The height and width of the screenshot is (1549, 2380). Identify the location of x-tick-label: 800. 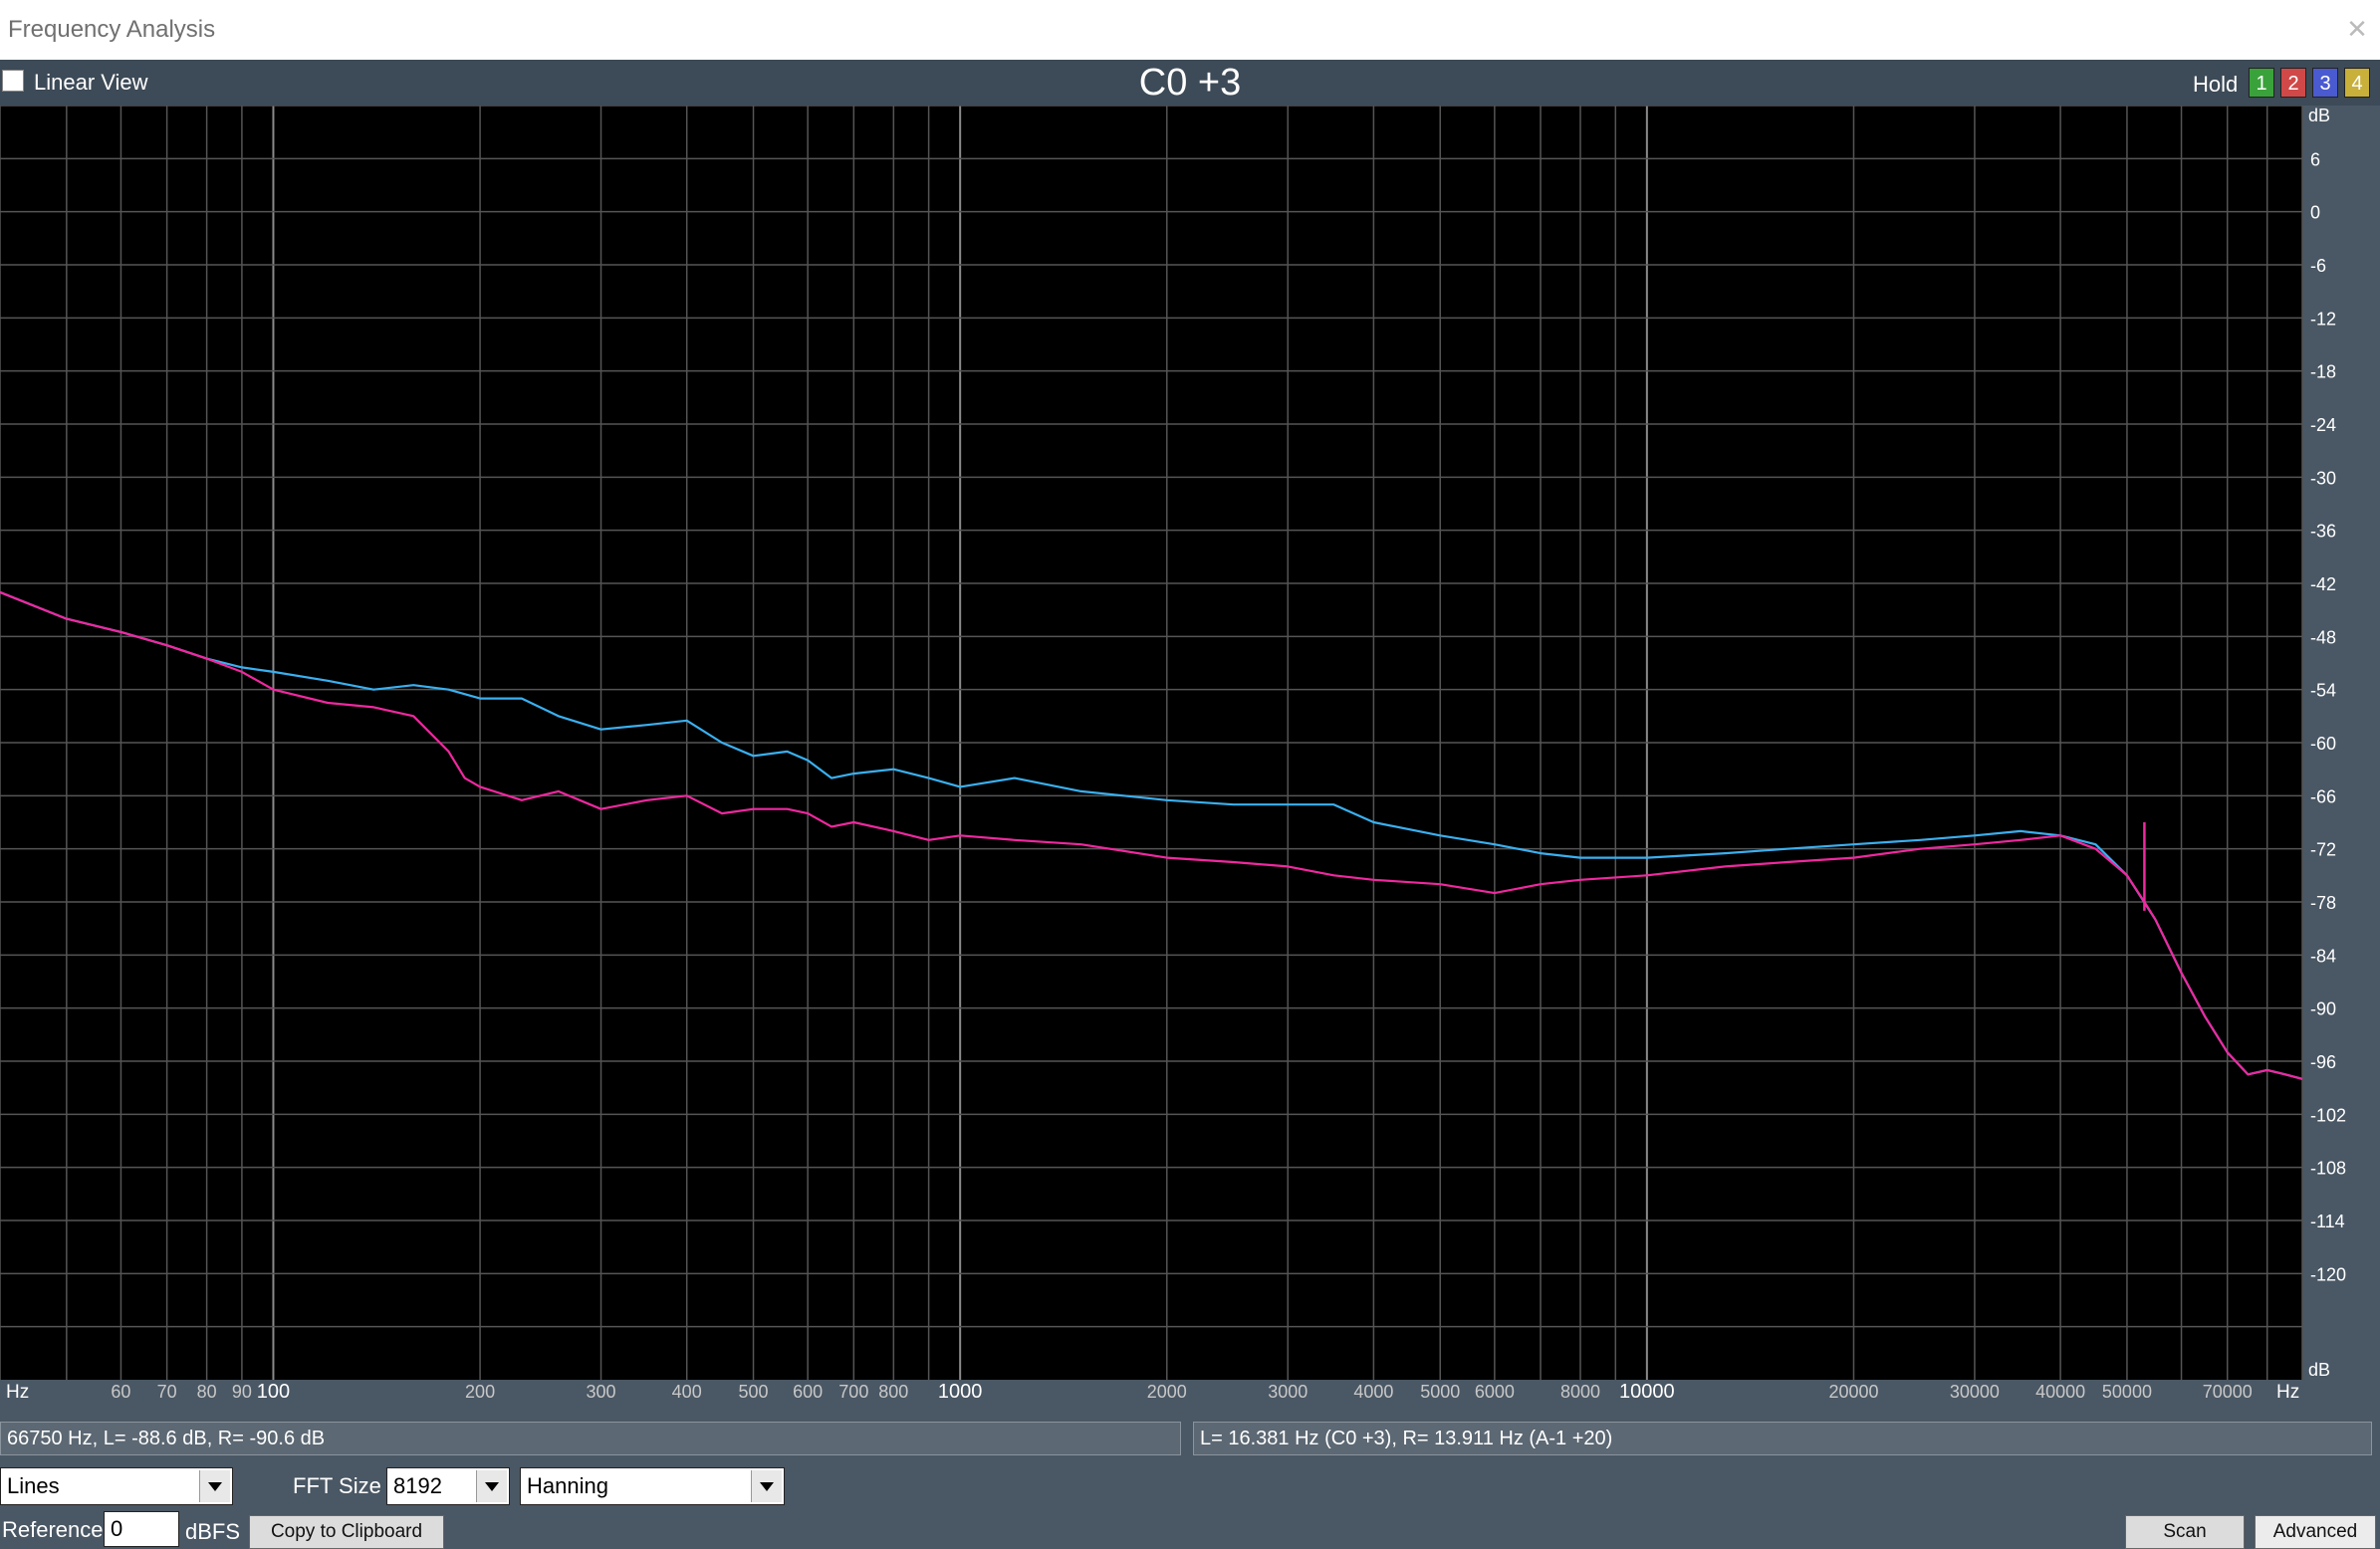
(893, 1392).